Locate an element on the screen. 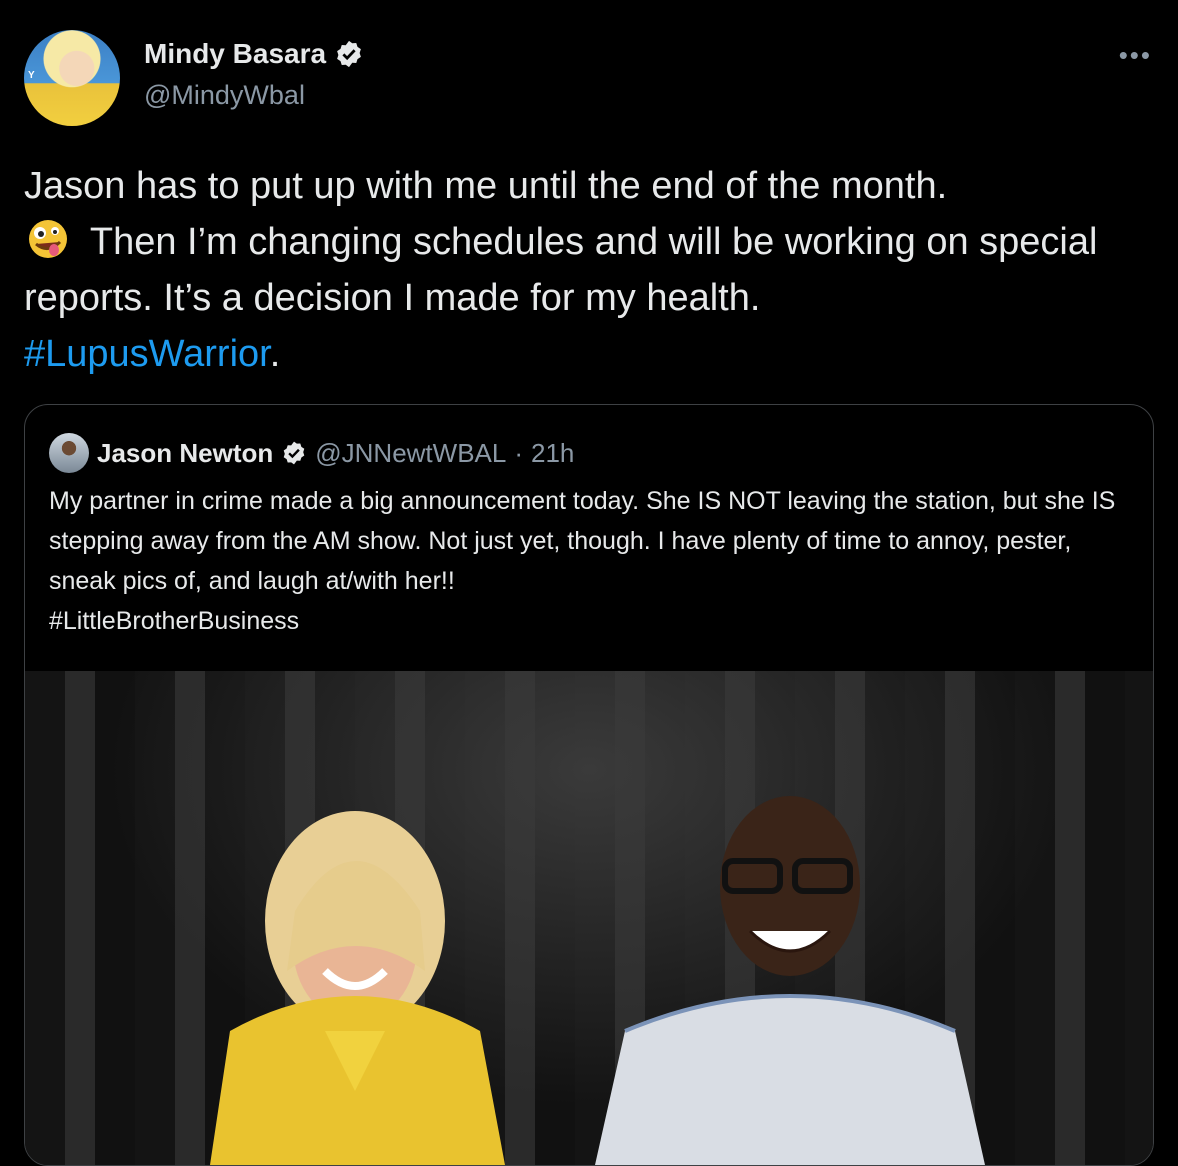  more-horizontal-icon: ••• is located at coordinates (1135, 55).